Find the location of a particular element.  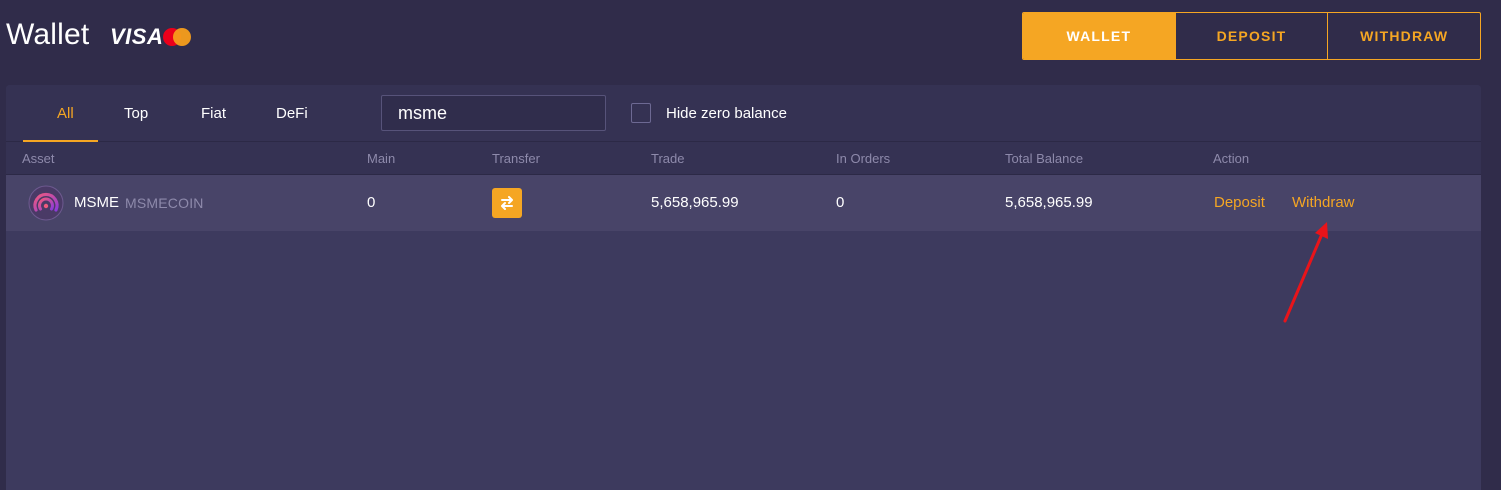

page-title: Wallet is located at coordinates (48, 34).